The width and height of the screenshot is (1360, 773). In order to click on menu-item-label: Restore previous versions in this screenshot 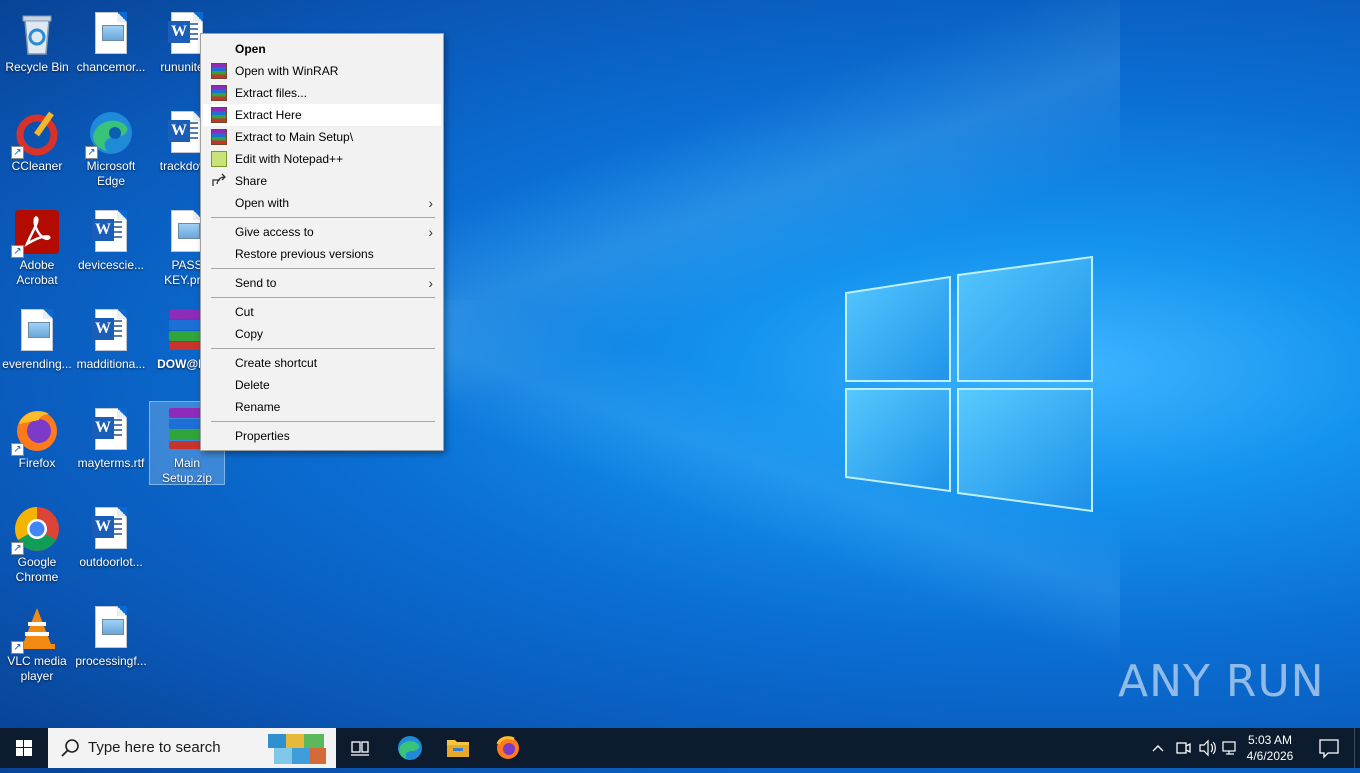, I will do `click(304, 254)`.